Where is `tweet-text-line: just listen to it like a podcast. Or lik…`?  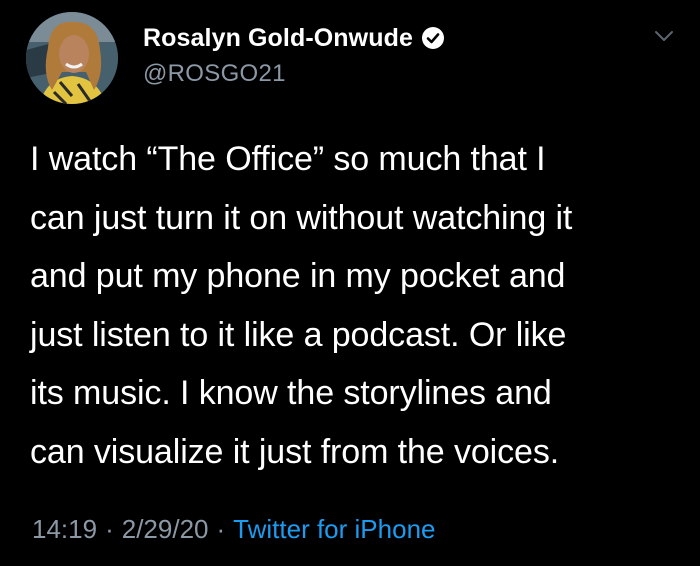 tweet-text-line: just listen to it like a podcast. Or lik… is located at coordinates (298, 334).